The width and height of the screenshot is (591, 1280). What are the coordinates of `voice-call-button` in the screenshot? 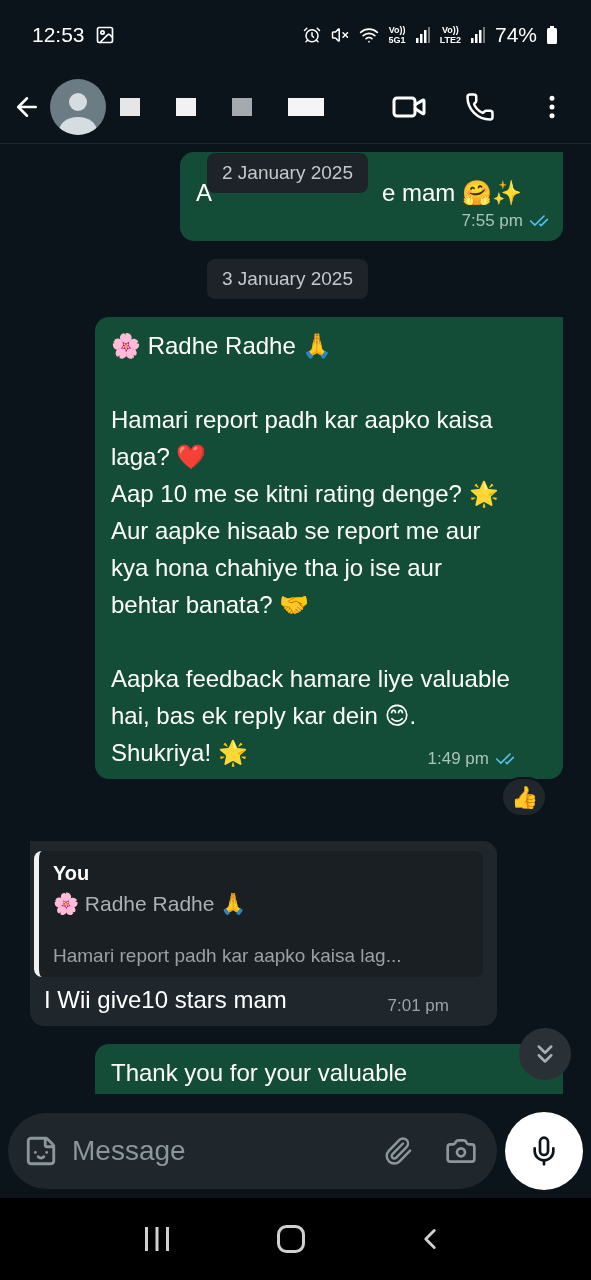 It's located at (480, 106).